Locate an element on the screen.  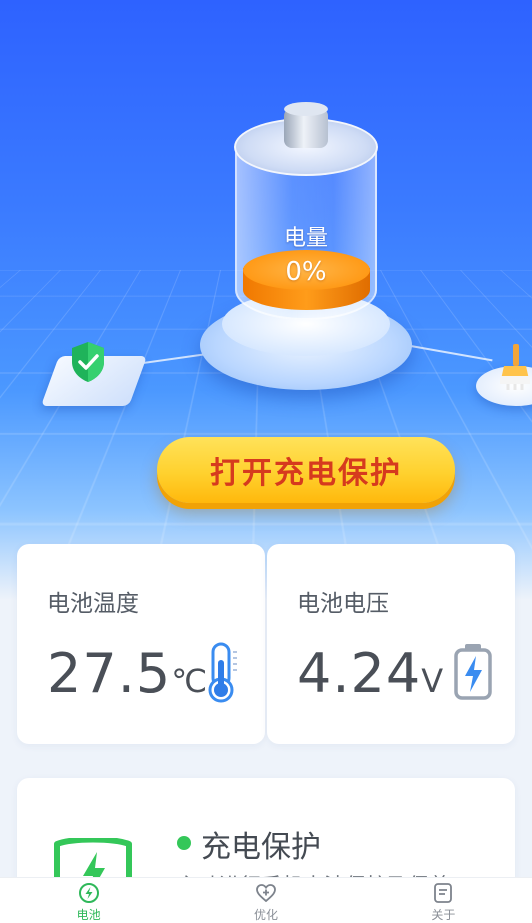
shield-check-icon is located at coordinates (88, 362).